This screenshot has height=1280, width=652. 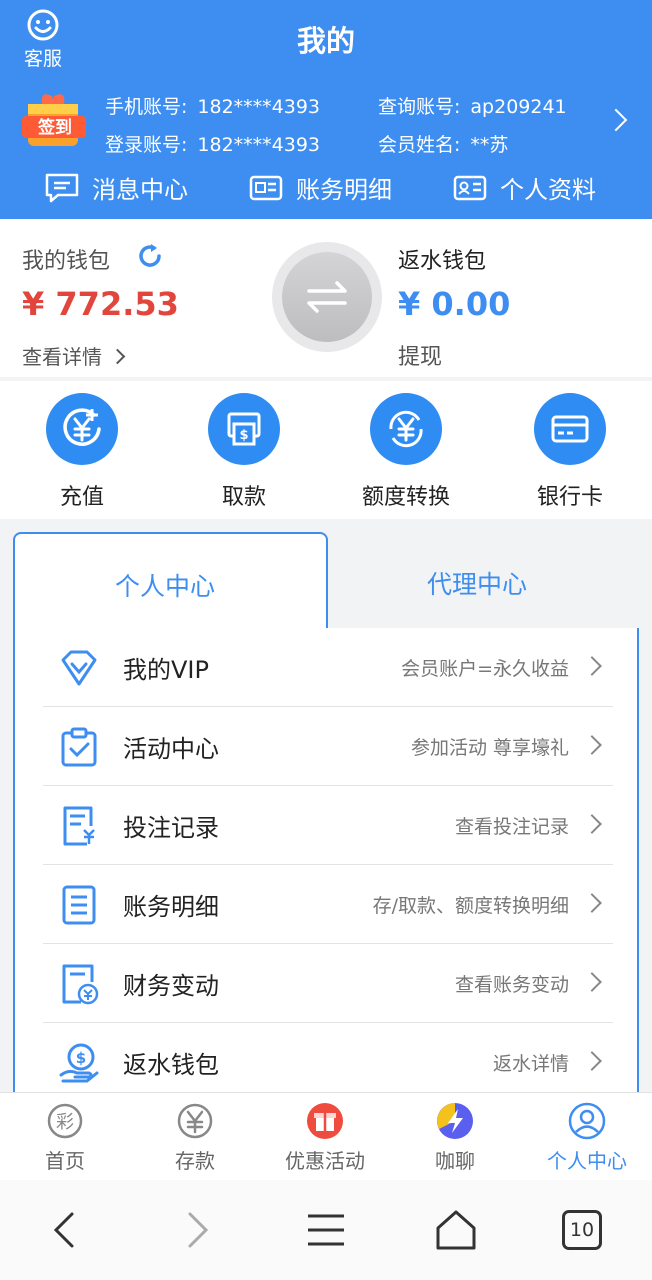 I want to click on bottom-tab-bar: 彩 首页 存款 优惠活动 咖聊 个人中心, so click(x=326, y=1136).